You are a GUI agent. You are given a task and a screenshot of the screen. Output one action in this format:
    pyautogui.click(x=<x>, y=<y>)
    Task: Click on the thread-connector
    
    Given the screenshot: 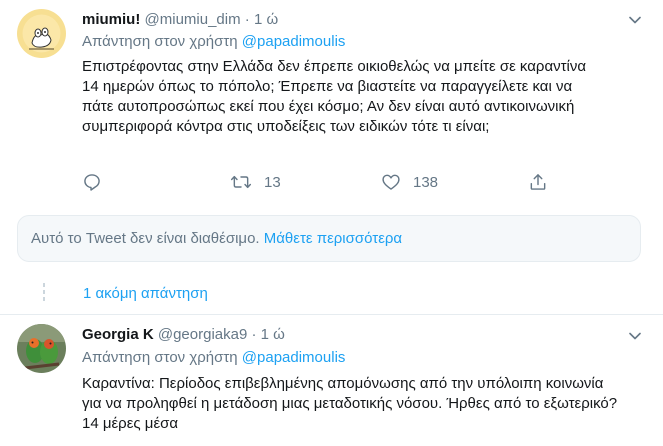 What is the action you would take?
    pyautogui.click(x=44, y=293)
    